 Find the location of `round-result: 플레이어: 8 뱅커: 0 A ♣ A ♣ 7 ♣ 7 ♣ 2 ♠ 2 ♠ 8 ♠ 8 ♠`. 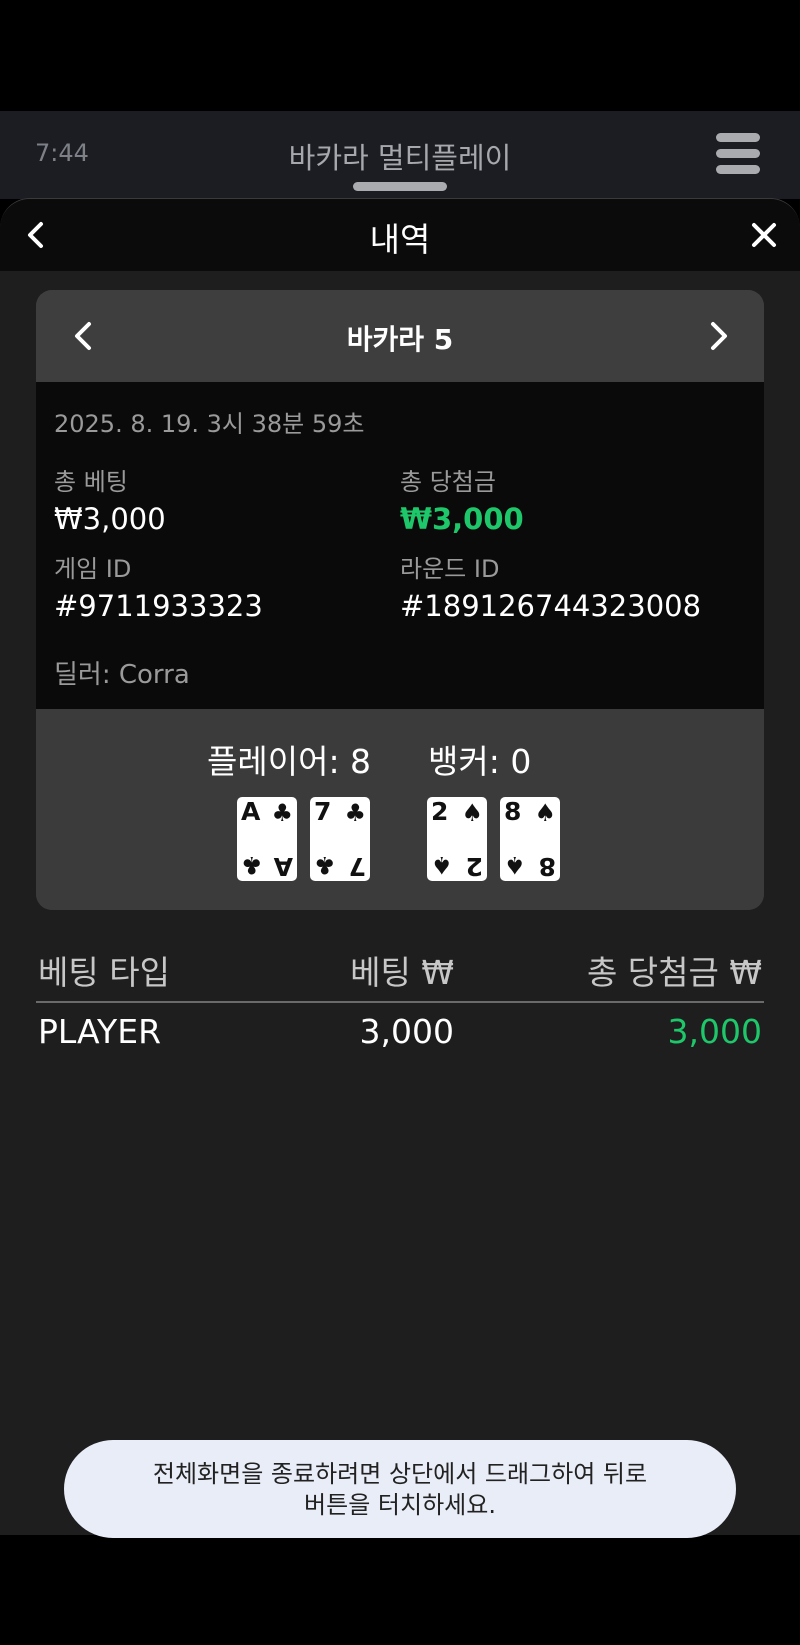

round-result: 플레이어: 8 뱅커: 0 A ♣ A ♣ 7 ♣ 7 ♣ 2 ♠ 2 ♠ 8 ♠ 8 ♠ is located at coordinates (400, 809).